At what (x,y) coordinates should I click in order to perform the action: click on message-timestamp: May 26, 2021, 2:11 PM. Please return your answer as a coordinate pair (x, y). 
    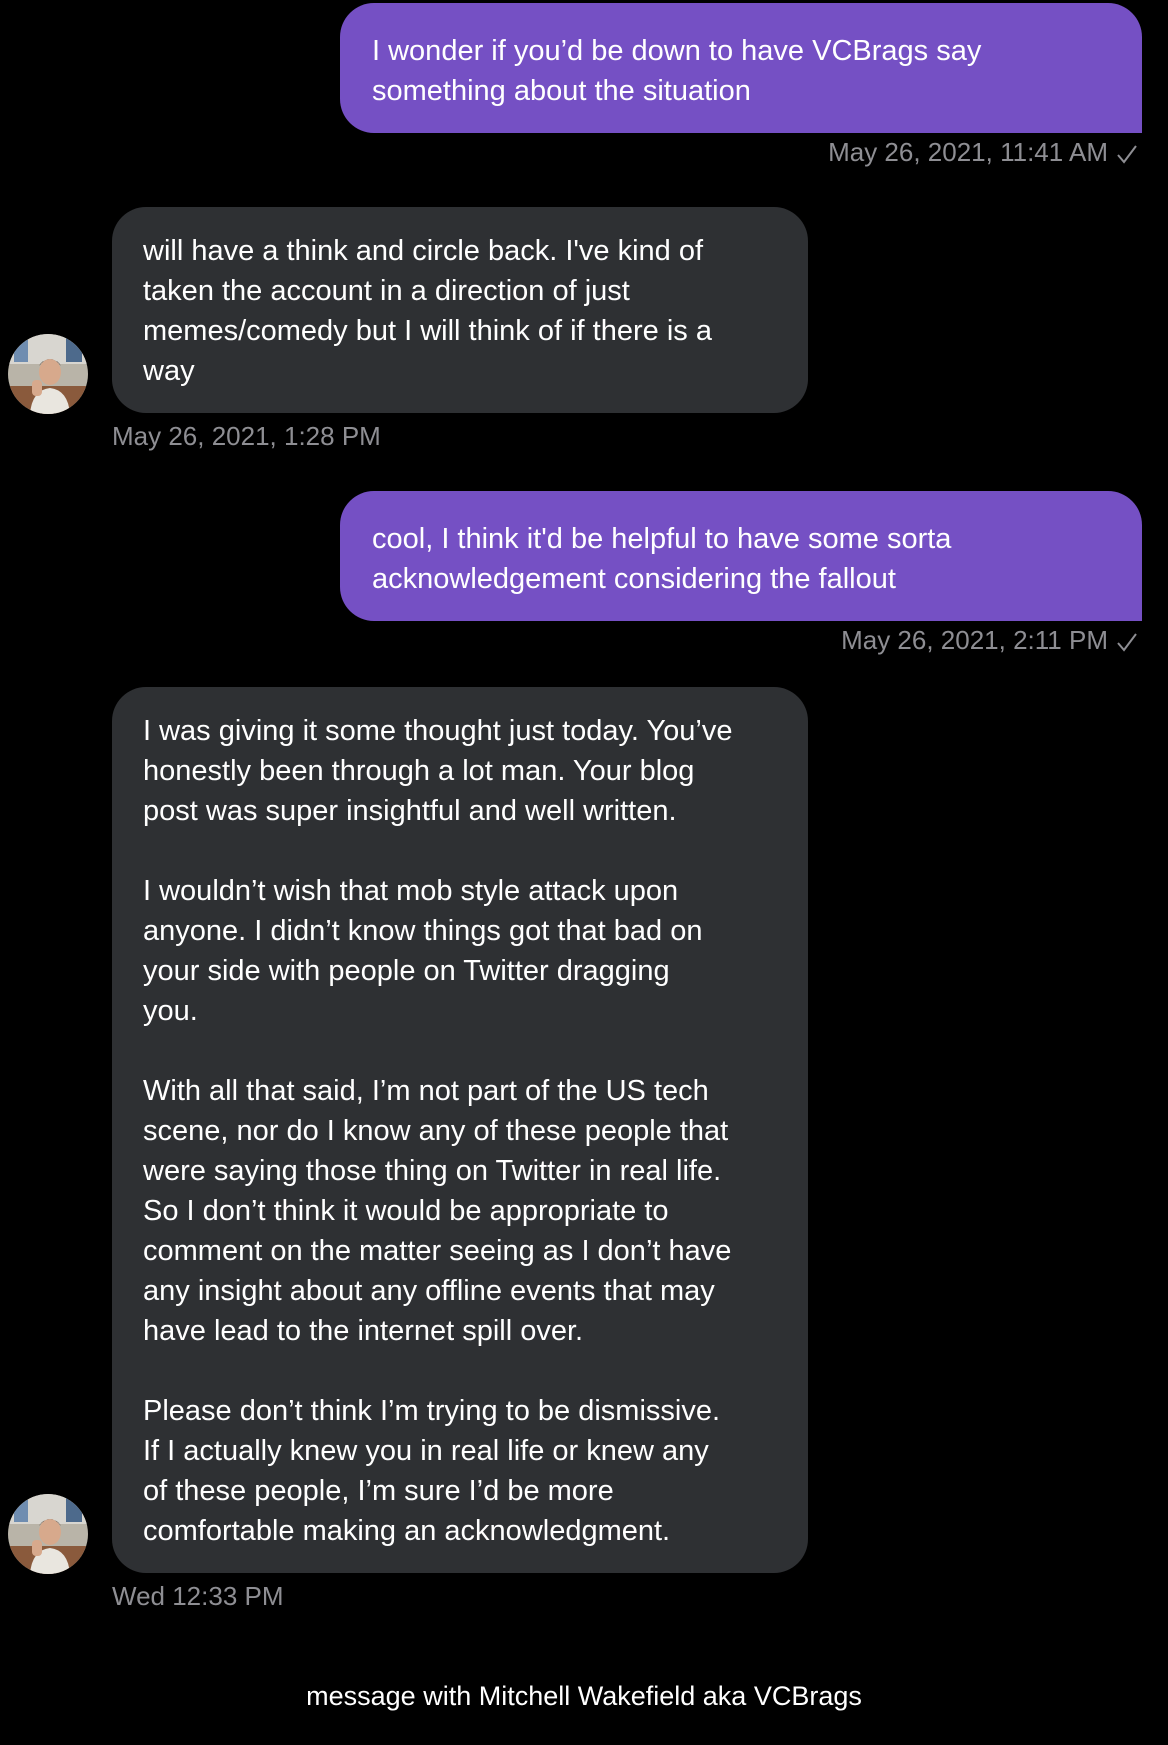
    Looking at the image, I should click on (989, 640).